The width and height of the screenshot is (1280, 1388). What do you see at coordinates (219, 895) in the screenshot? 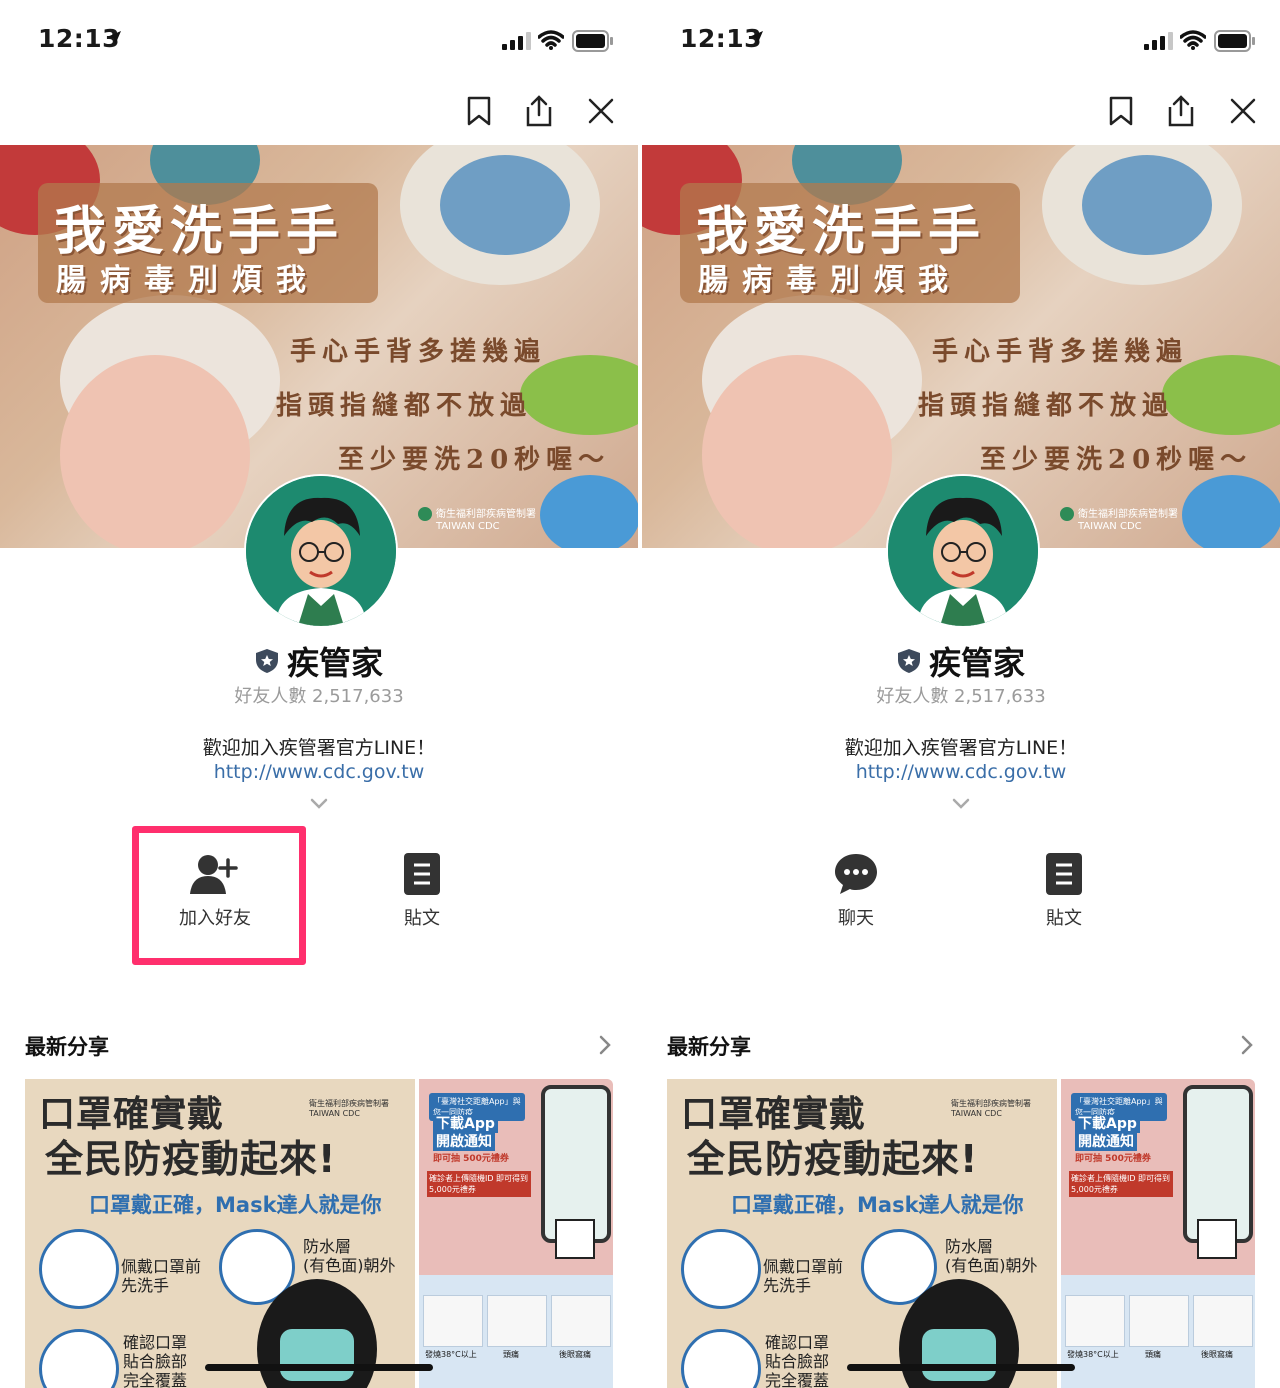
I see `highlight-box` at bounding box center [219, 895].